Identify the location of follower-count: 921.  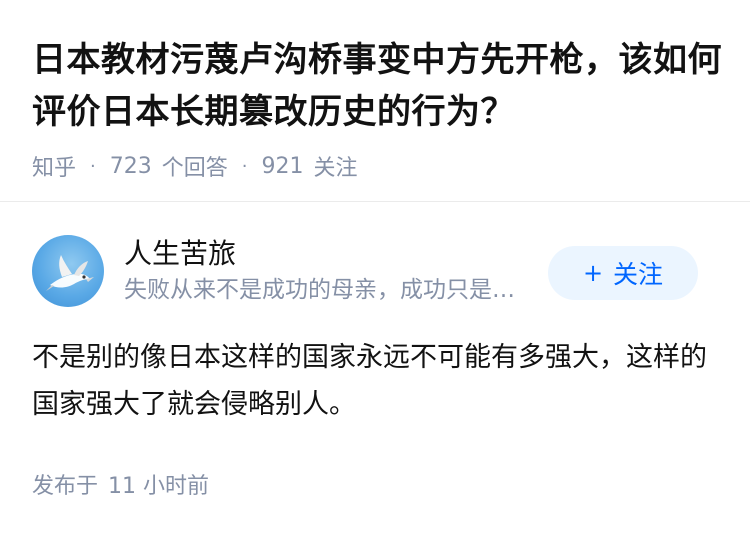
(283, 166).